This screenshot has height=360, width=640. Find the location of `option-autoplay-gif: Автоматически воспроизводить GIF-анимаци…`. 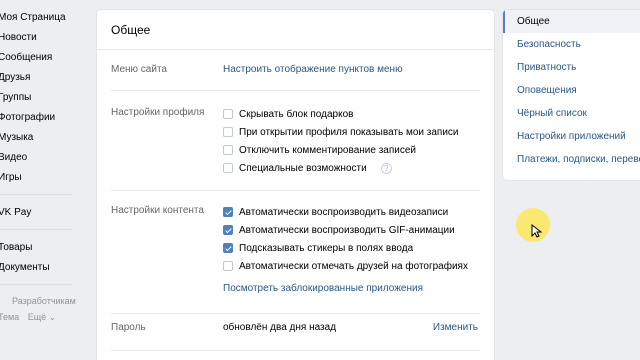

option-autoplay-gif: Автоматически воспроизводить GIF-анимаци… is located at coordinates (345, 230).